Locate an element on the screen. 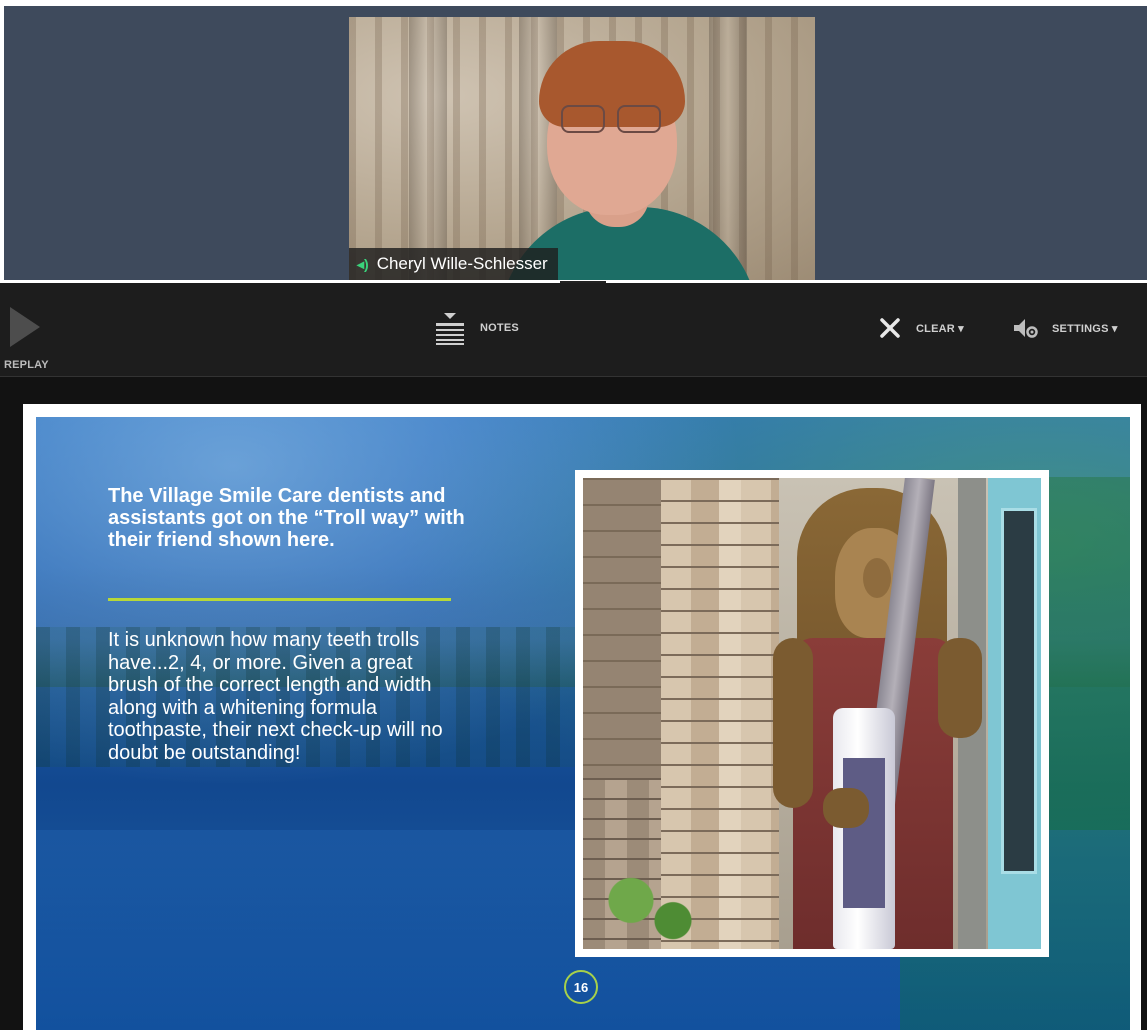 This screenshot has height=1030, width=1147. clear-button: CLEAR ▾ is located at coordinates (921, 328).